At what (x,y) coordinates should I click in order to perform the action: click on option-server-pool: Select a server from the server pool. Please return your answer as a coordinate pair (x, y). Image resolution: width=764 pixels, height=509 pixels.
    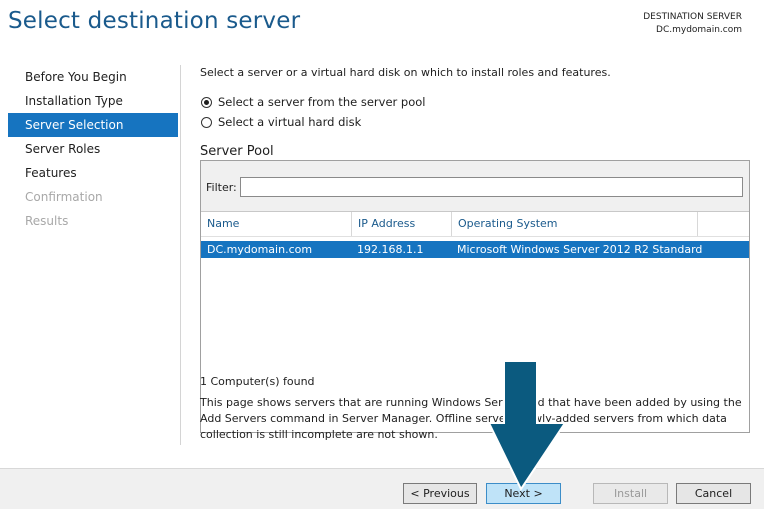
    Looking at the image, I should click on (313, 102).